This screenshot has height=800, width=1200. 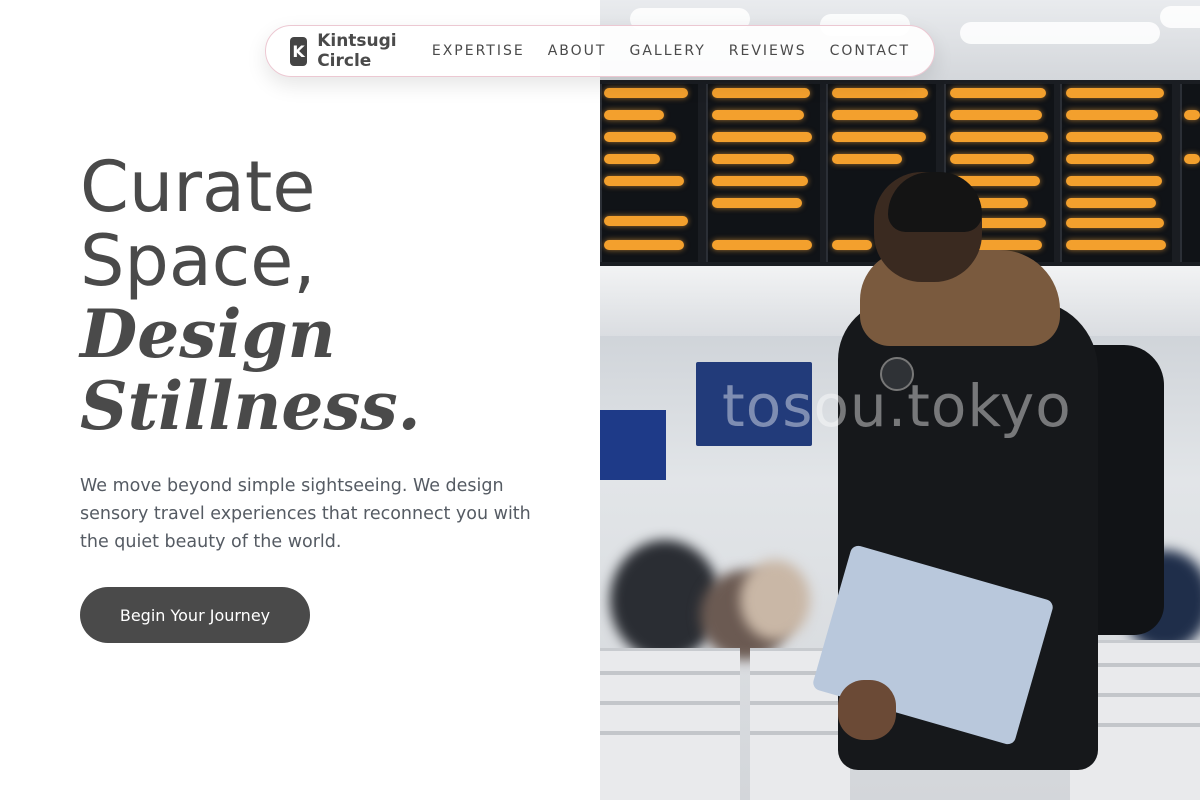 I want to click on hero-heading-line-italic: Design, so click(x=208, y=334).